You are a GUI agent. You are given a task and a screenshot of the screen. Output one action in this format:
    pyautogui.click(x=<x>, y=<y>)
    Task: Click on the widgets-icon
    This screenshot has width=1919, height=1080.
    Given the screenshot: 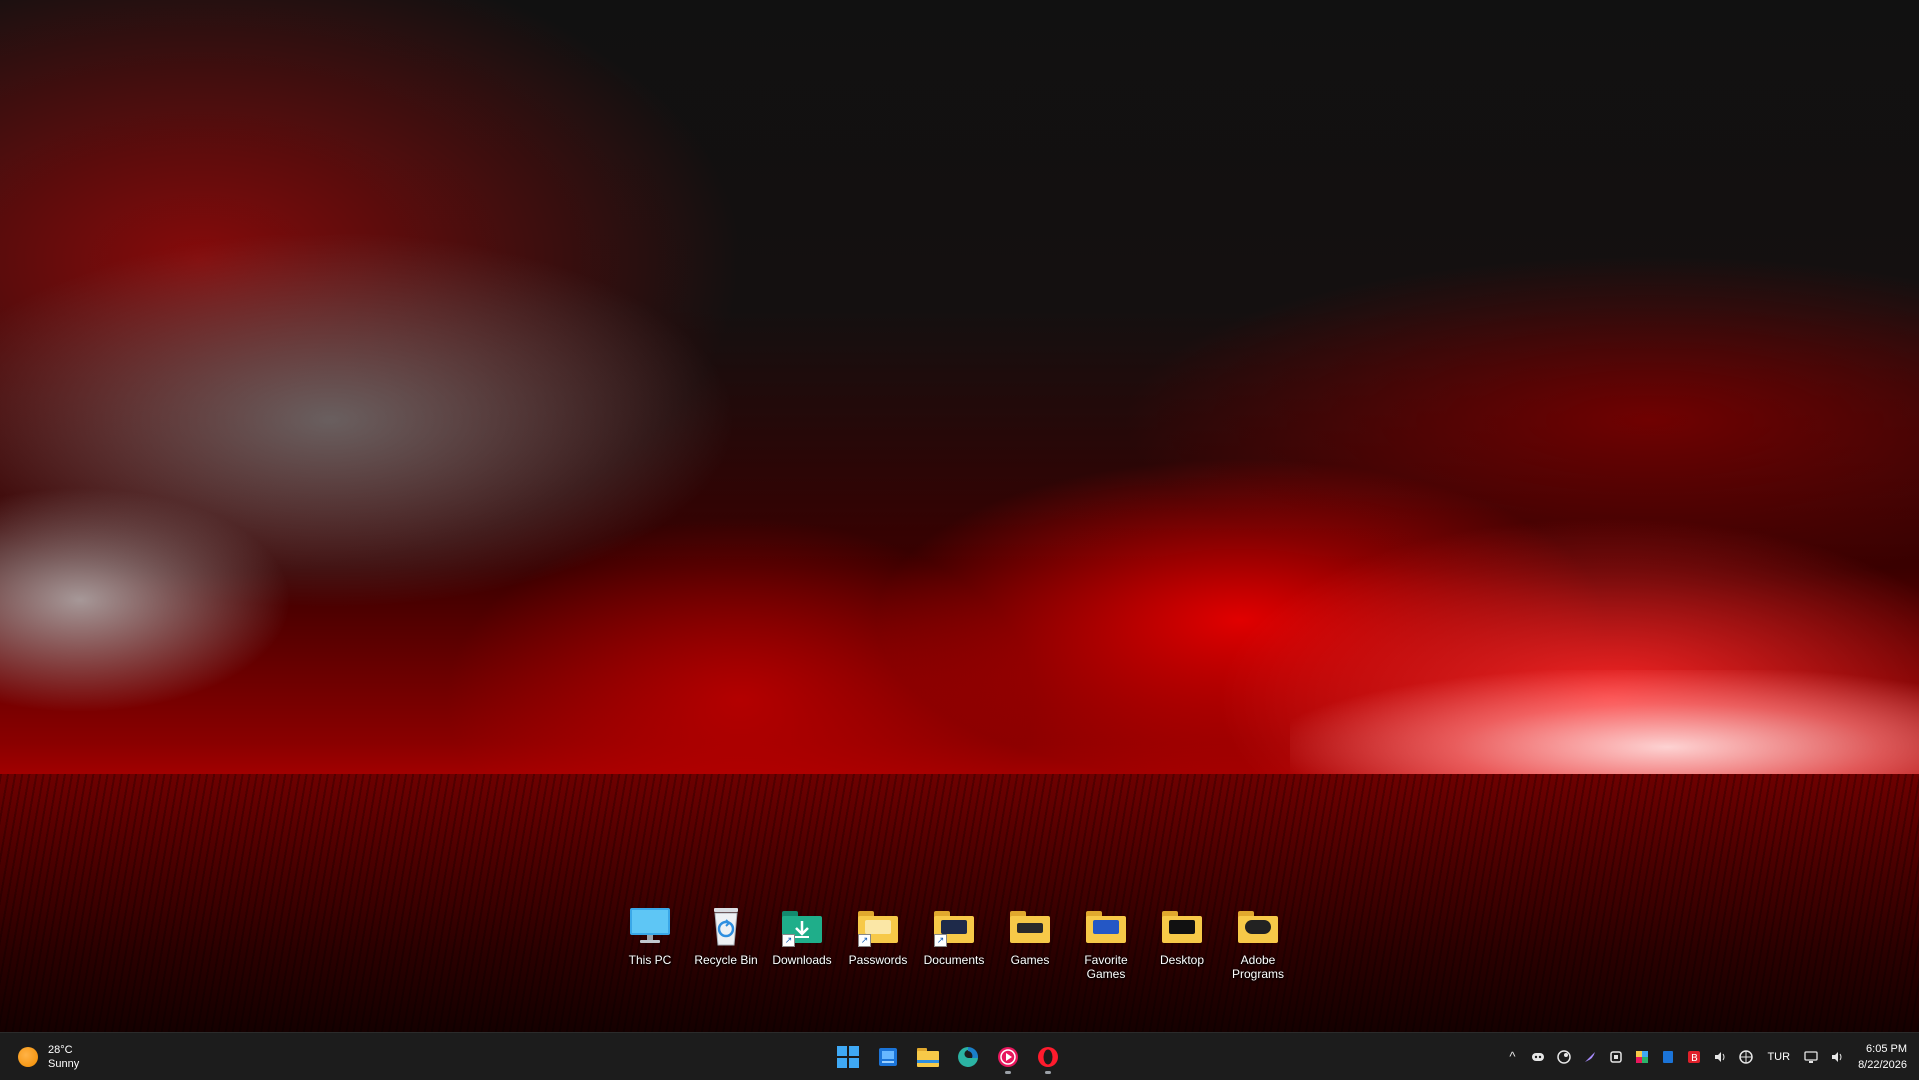 What is the action you would take?
    pyautogui.click(x=888, y=1057)
    